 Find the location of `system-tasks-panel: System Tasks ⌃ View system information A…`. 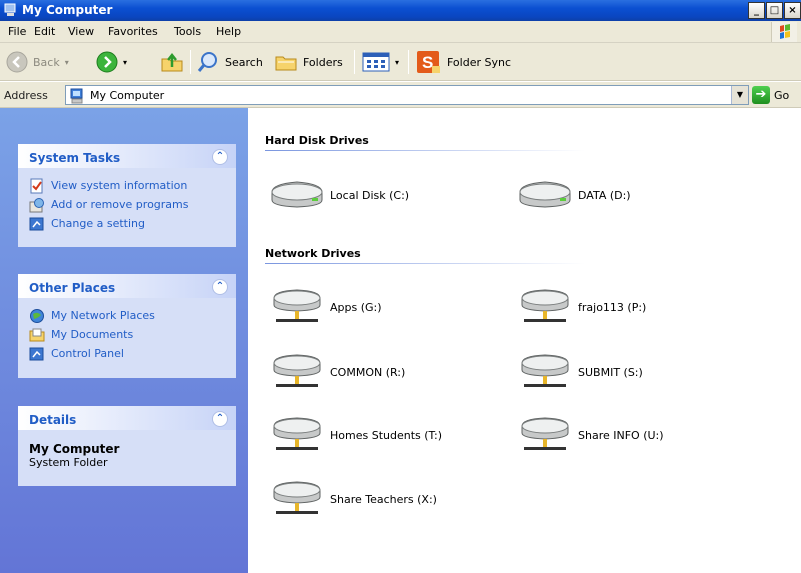

system-tasks-panel: System Tasks ⌃ View system information A… is located at coordinates (127, 195).